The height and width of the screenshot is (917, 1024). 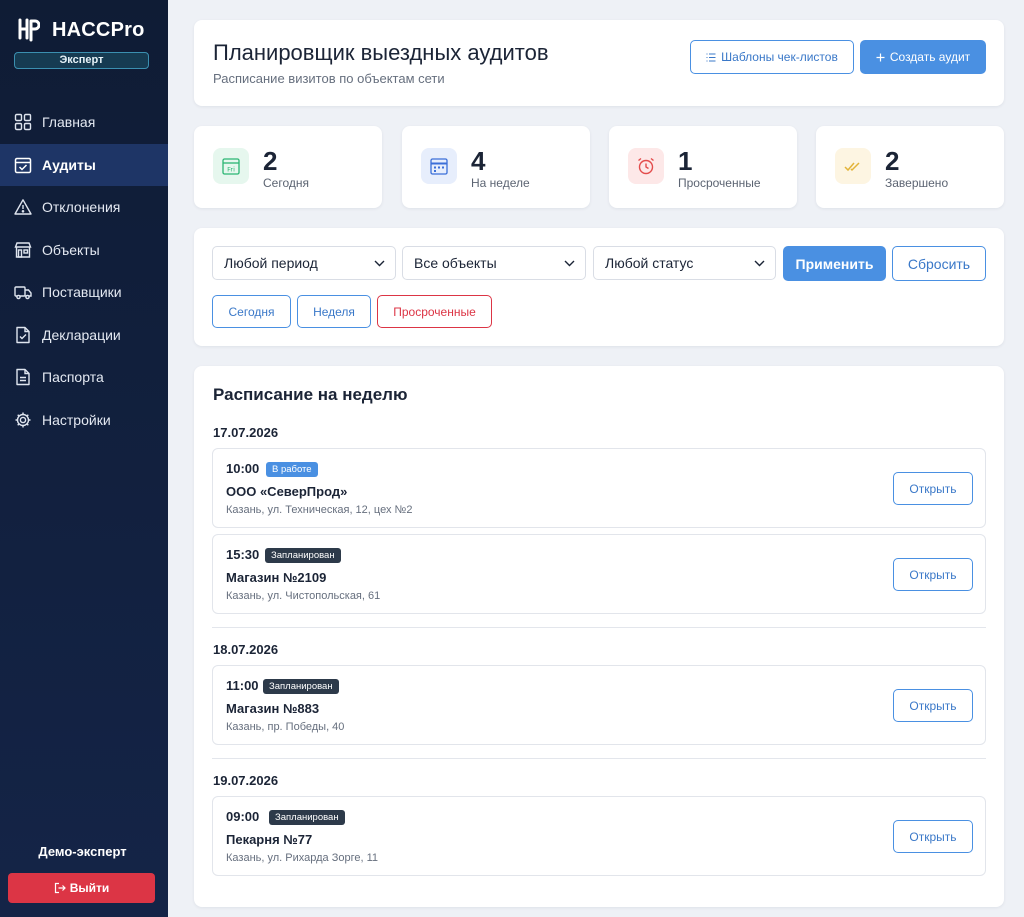 I want to click on period-select: Любой период, so click(x=304, y=263).